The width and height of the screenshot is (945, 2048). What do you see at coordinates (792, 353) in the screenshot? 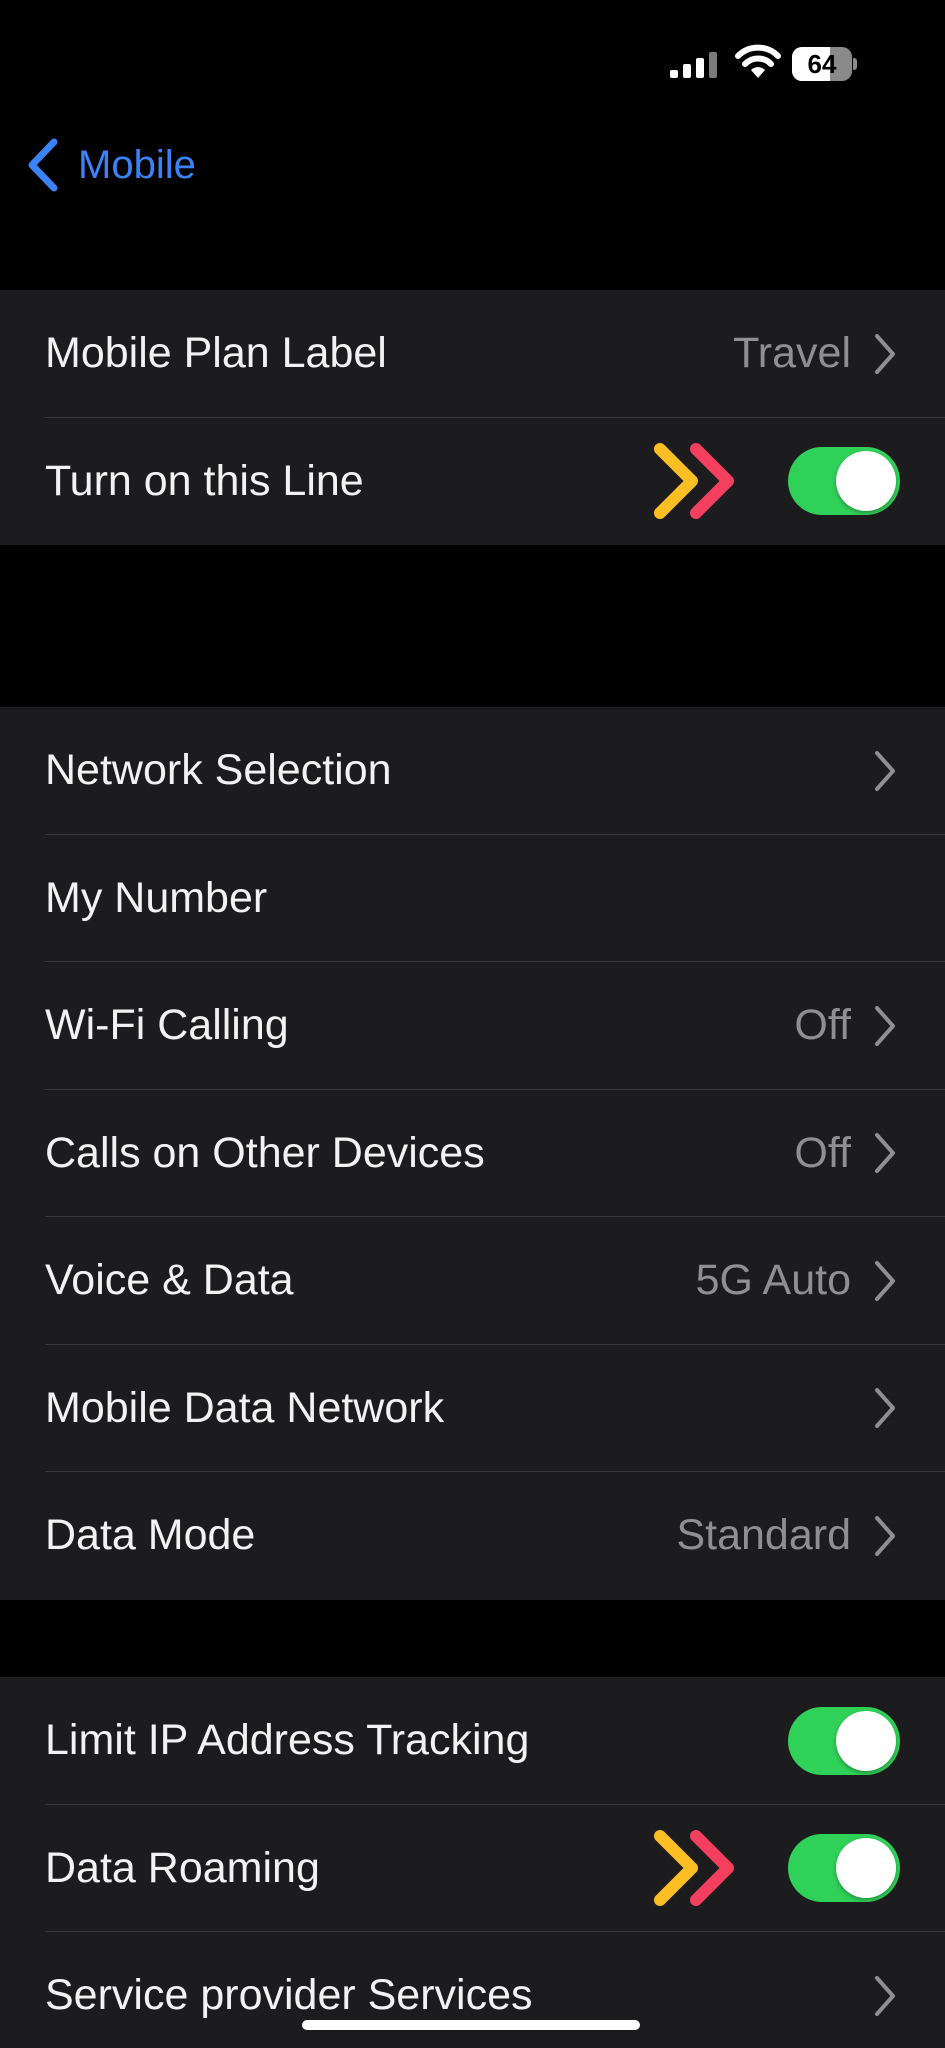
I see `row-value: Travel` at bounding box center [792, 353].